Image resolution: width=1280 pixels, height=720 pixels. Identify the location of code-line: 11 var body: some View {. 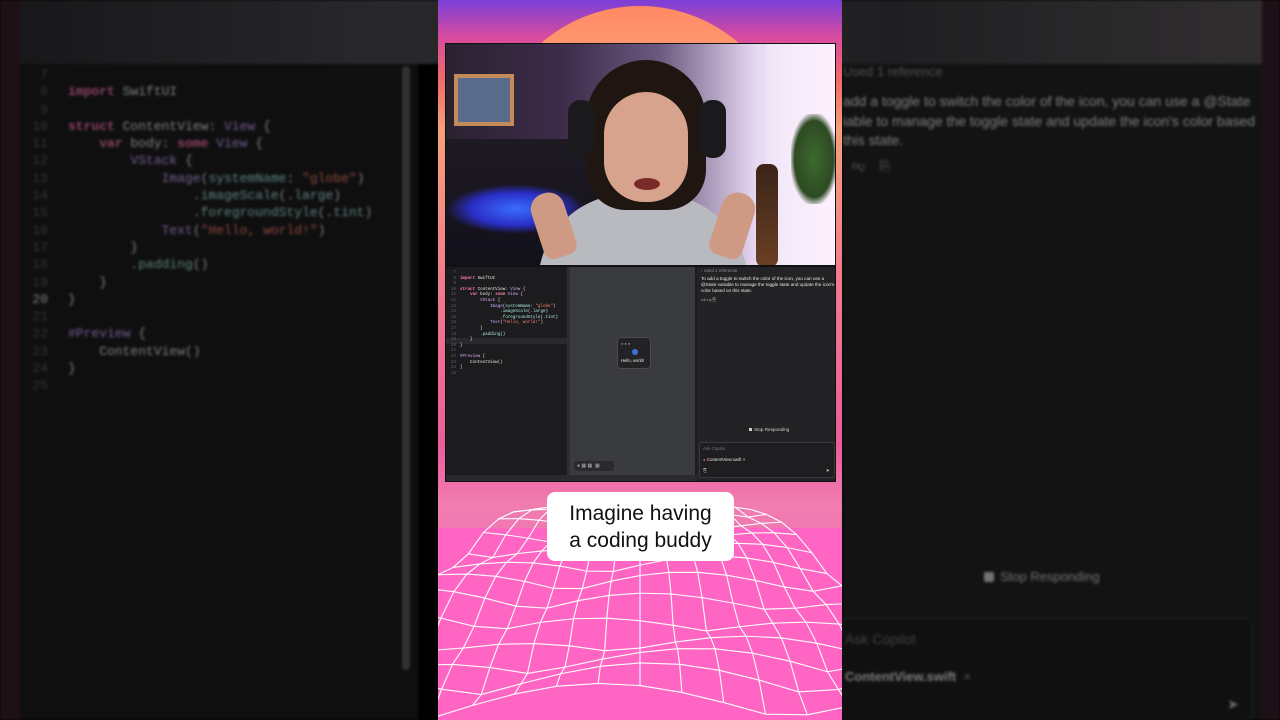
(198, 143).